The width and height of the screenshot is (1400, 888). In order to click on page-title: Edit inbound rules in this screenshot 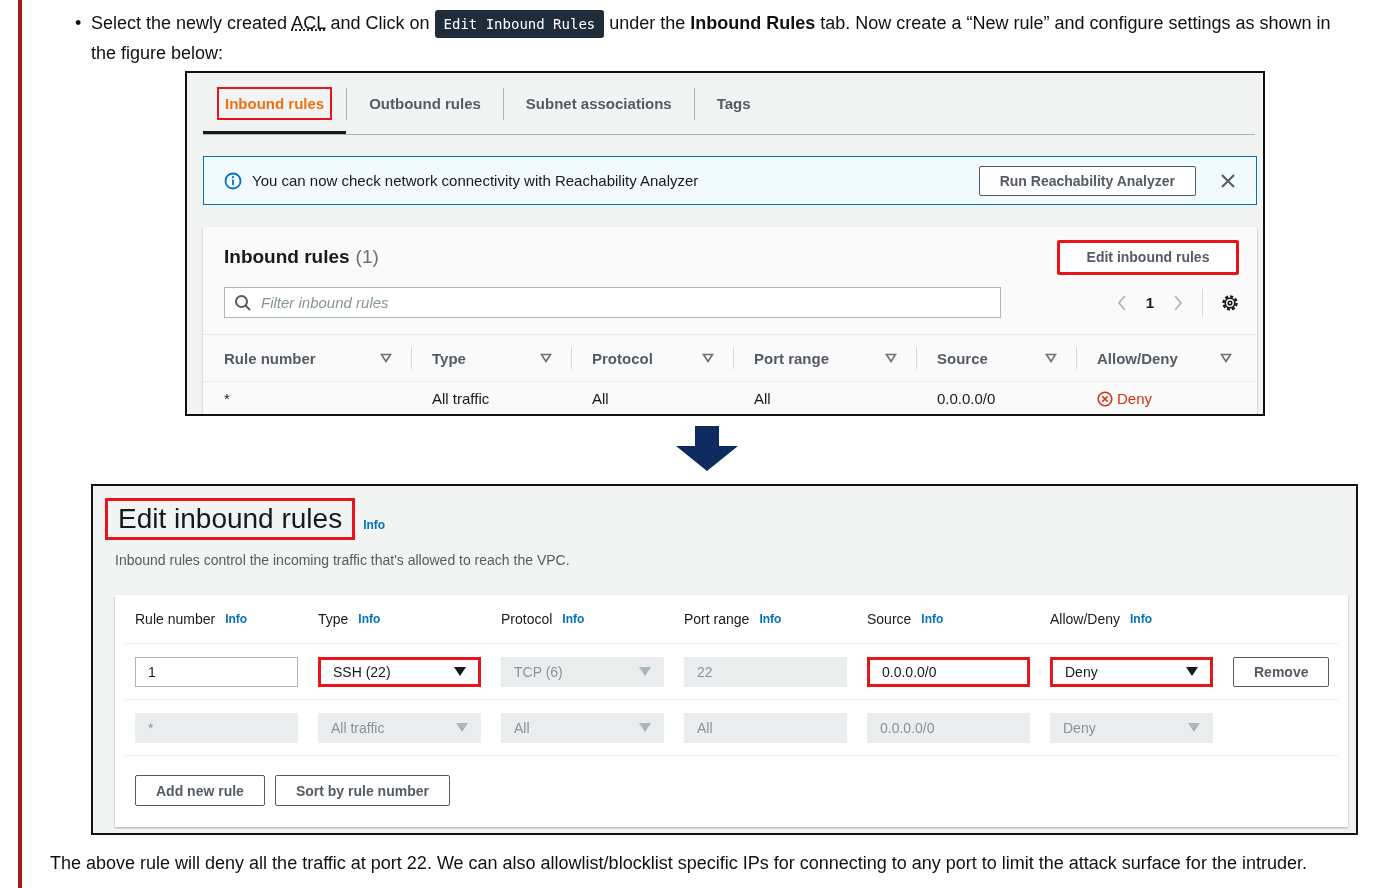, I will do `click(230, 519)`.